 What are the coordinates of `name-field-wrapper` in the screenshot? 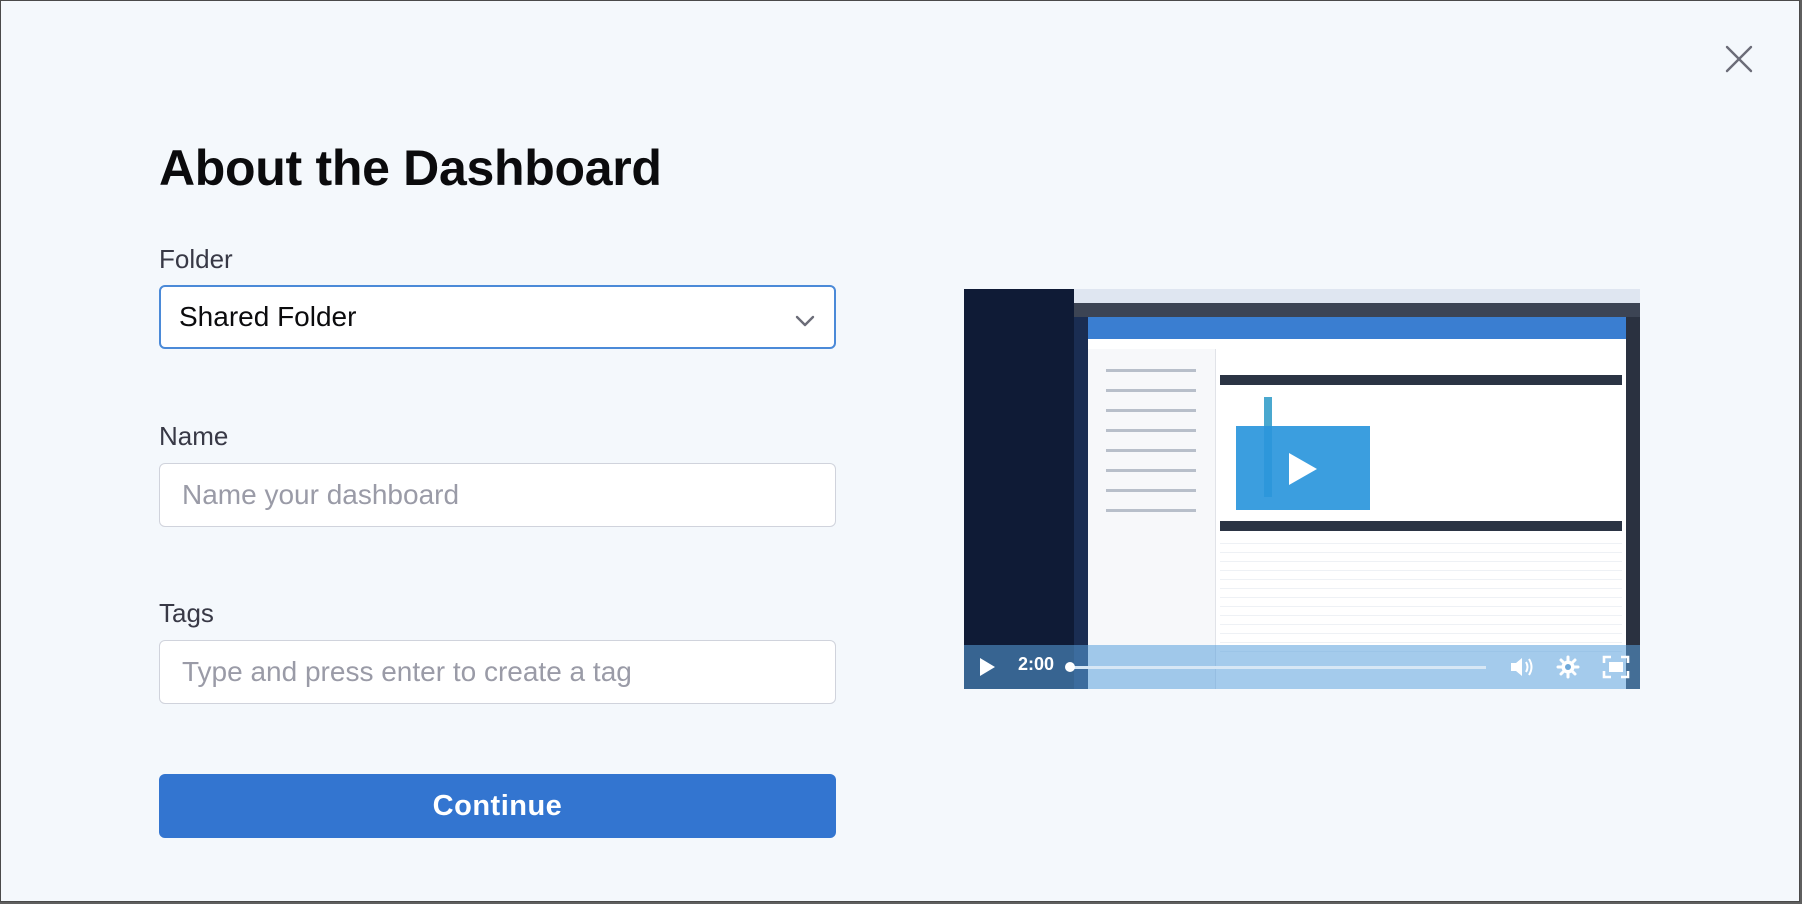 It's located at (497, 495).